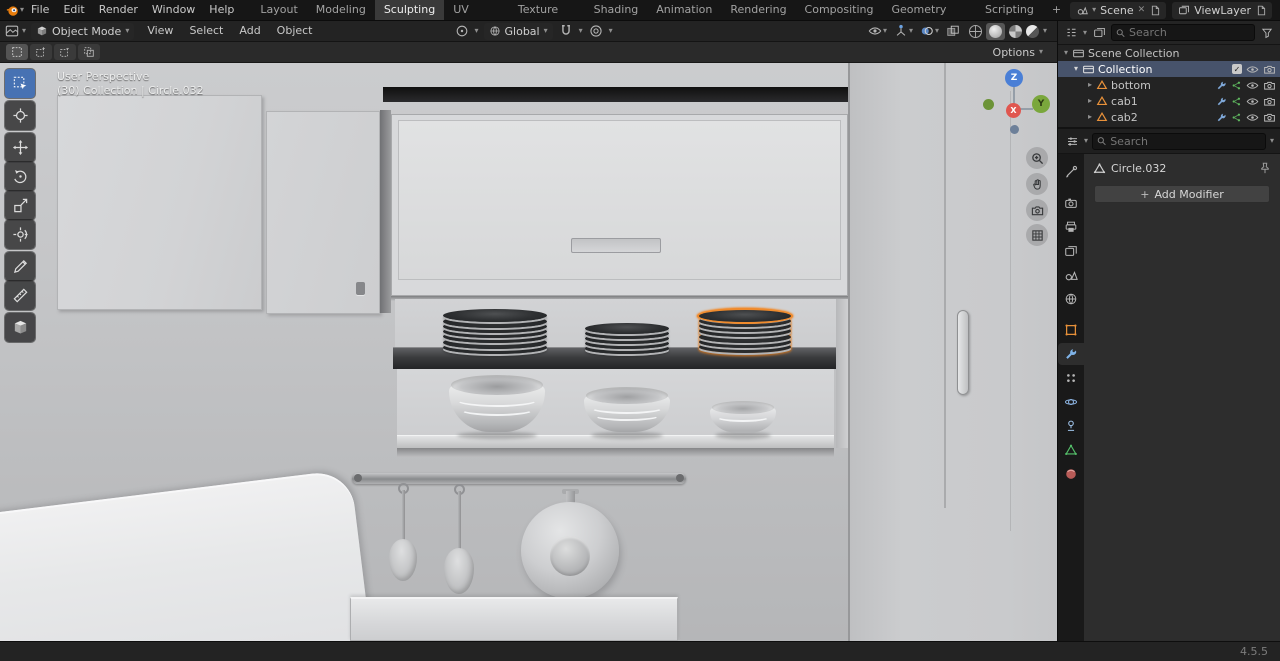 Image resolution: width=1280 pixels, height=661 pixels. What do you see at coordinates (73, 10) in the screenshot?
I see `menu-edit: Edit` at bounding box center [73, 10].